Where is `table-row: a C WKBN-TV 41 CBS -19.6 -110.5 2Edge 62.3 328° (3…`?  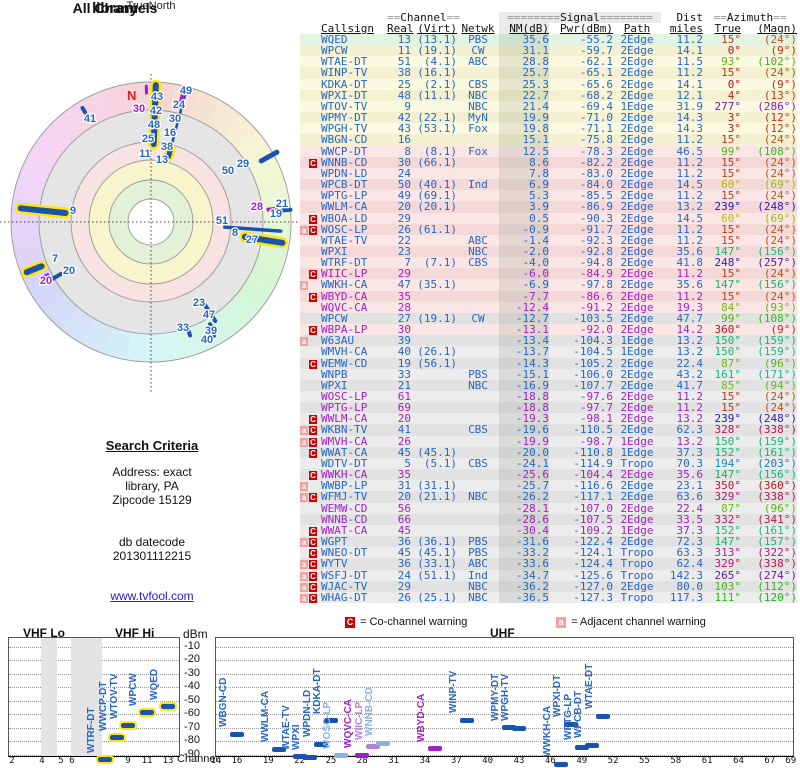 table-row: a C WKBN-TV 41 CBS -19.6 -110.5 2Edge 62.3 328° (3… is located at coordinates (548, 430).